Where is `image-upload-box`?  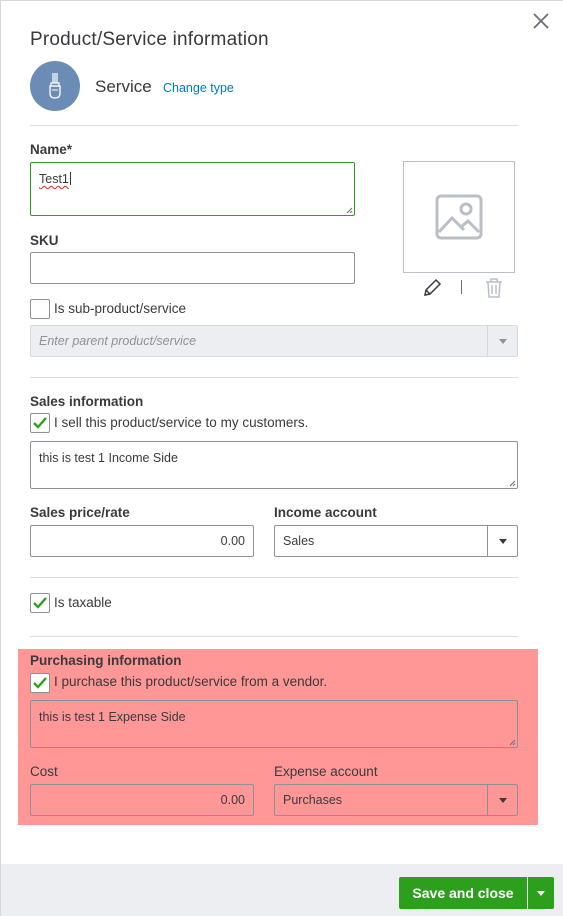
image-upload-box is located at coordinates (459, 217).